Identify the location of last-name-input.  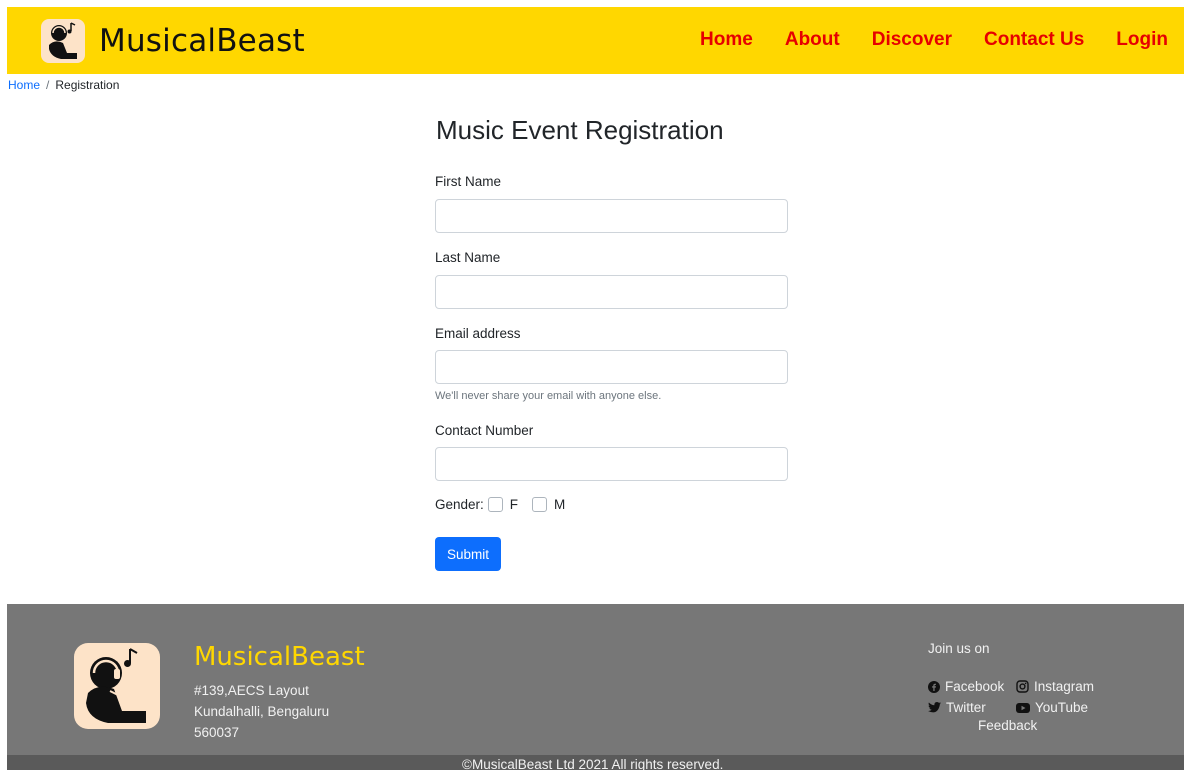
(611, 292).